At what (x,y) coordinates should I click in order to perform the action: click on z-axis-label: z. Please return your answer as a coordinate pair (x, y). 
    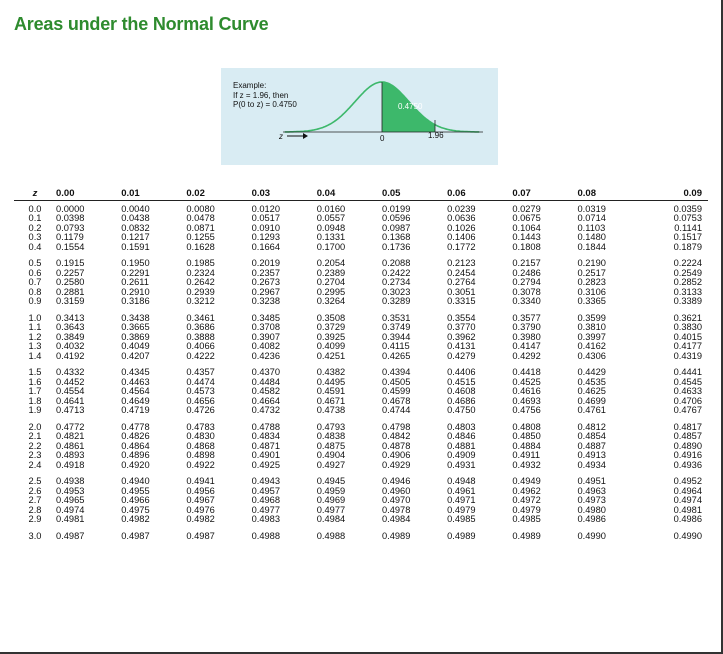
    Looking at the image, I should click on (280, 136).